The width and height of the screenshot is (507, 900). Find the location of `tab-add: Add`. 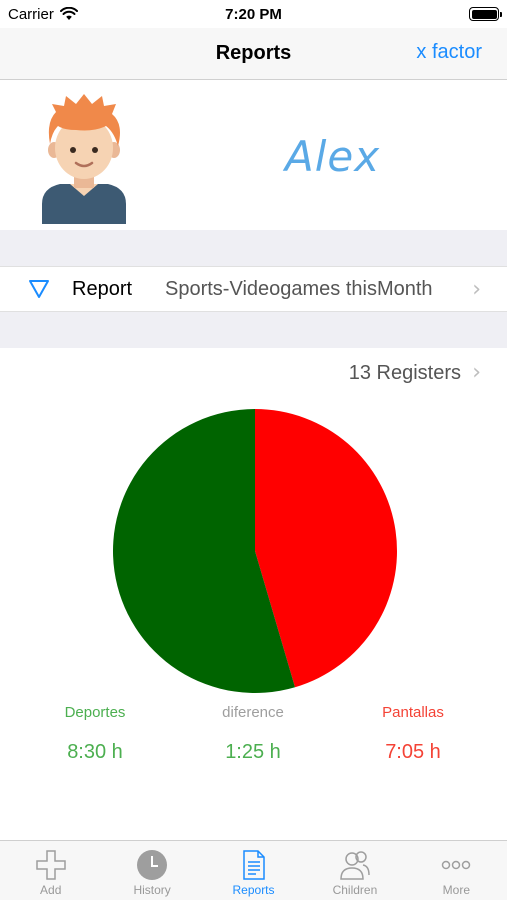

tab-add: Add is located at coordinates (50, 870).